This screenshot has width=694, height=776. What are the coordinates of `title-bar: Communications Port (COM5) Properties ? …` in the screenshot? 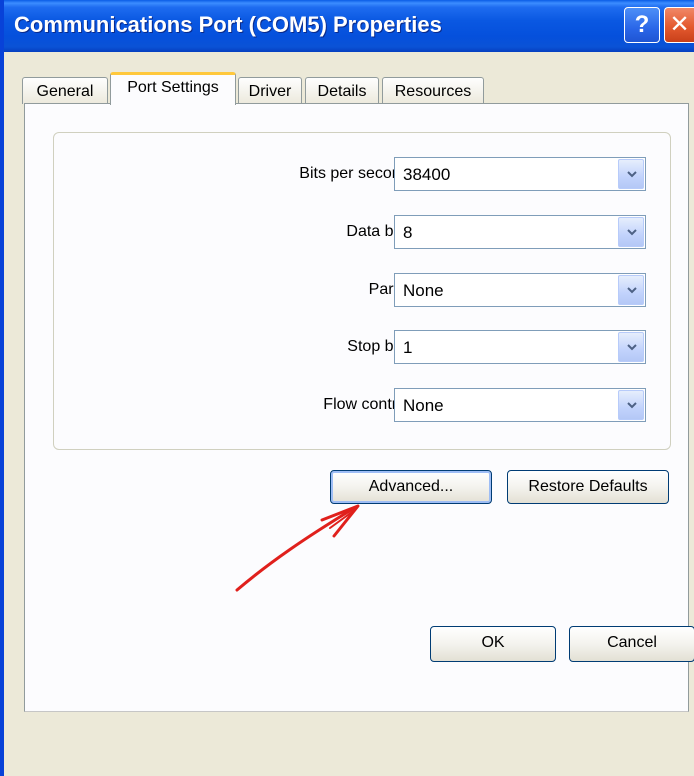 It's located at (349, 26).